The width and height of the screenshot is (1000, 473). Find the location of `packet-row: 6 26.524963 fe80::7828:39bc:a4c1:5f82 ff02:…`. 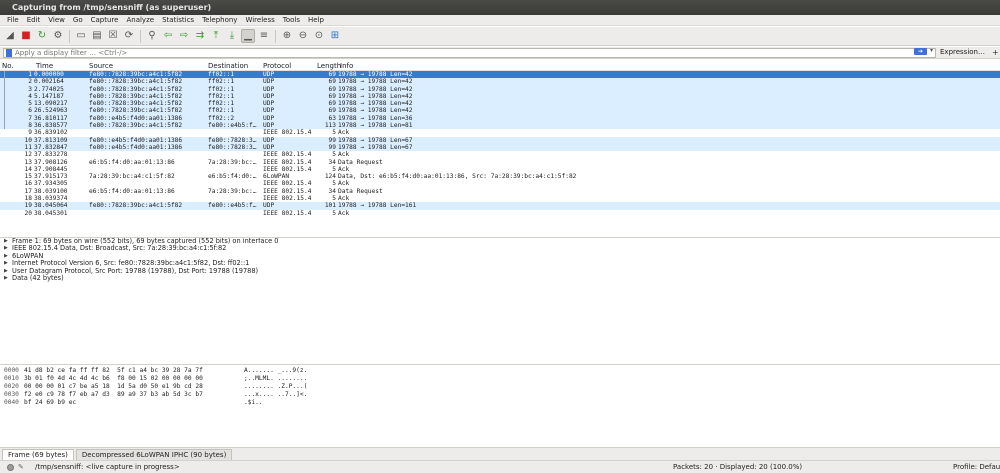

packet-row: 6 26.524963 fe80::7828:39bc:a4c1:5f82 ff02:… is located at coordinates (500, 111).